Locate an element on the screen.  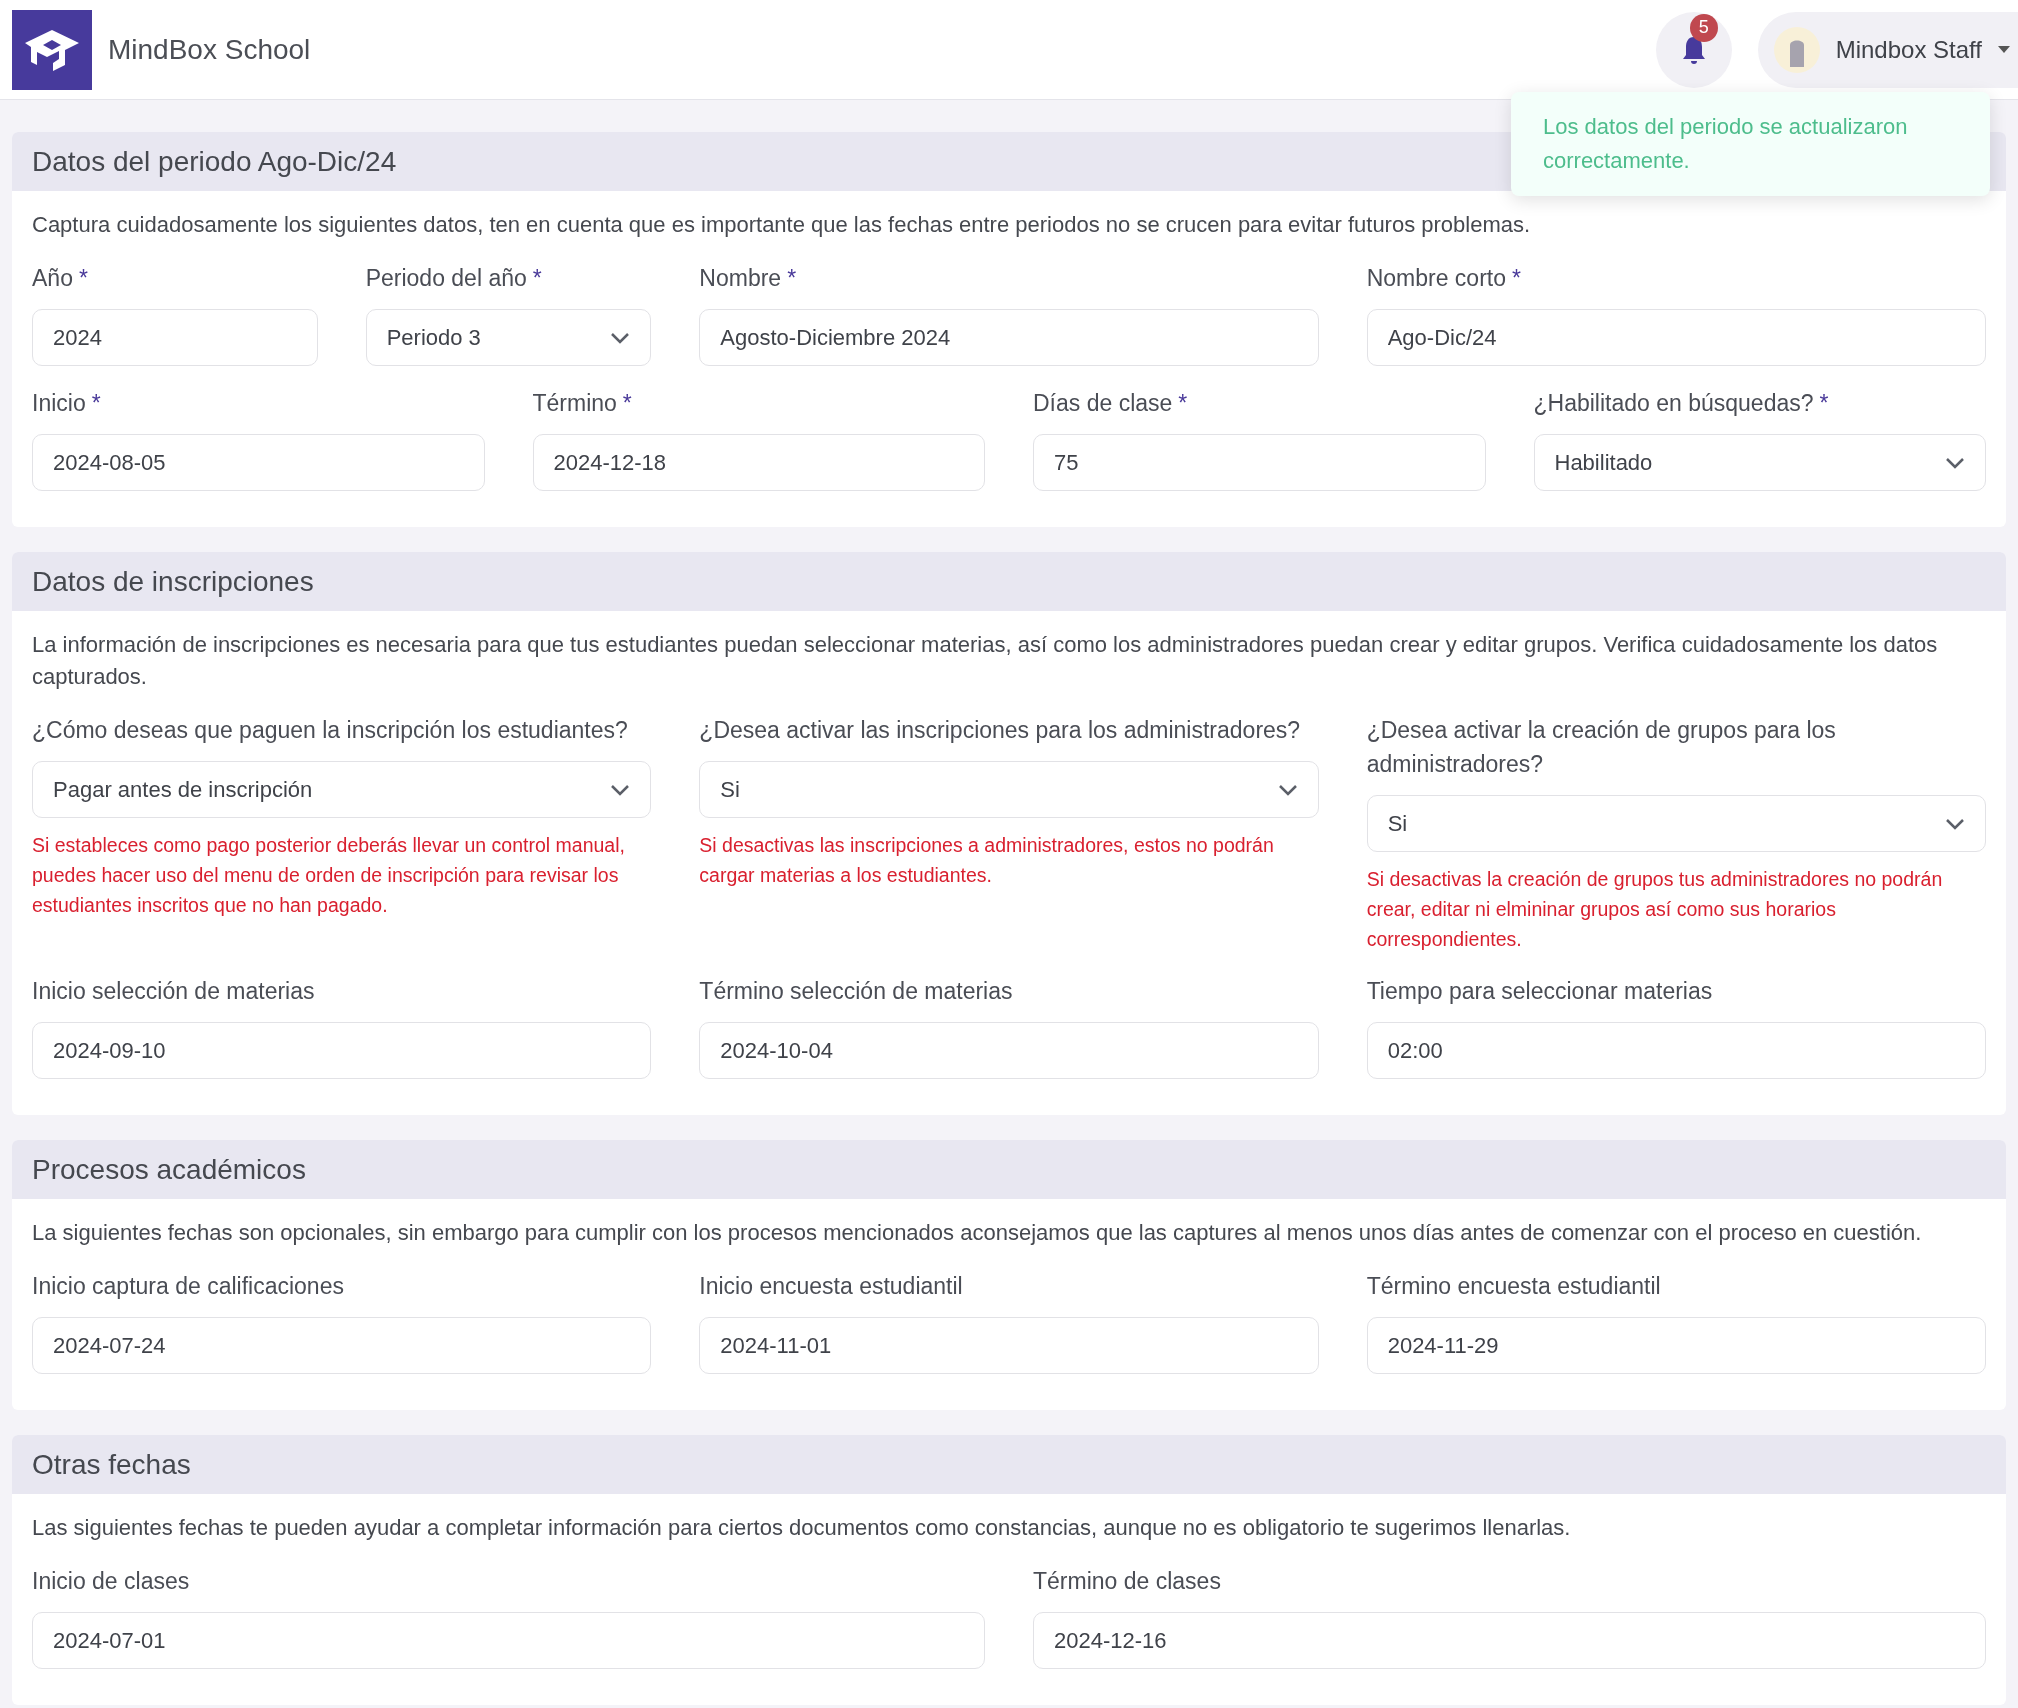
field-label: Periodo del año is located at coordinates (446, 278).